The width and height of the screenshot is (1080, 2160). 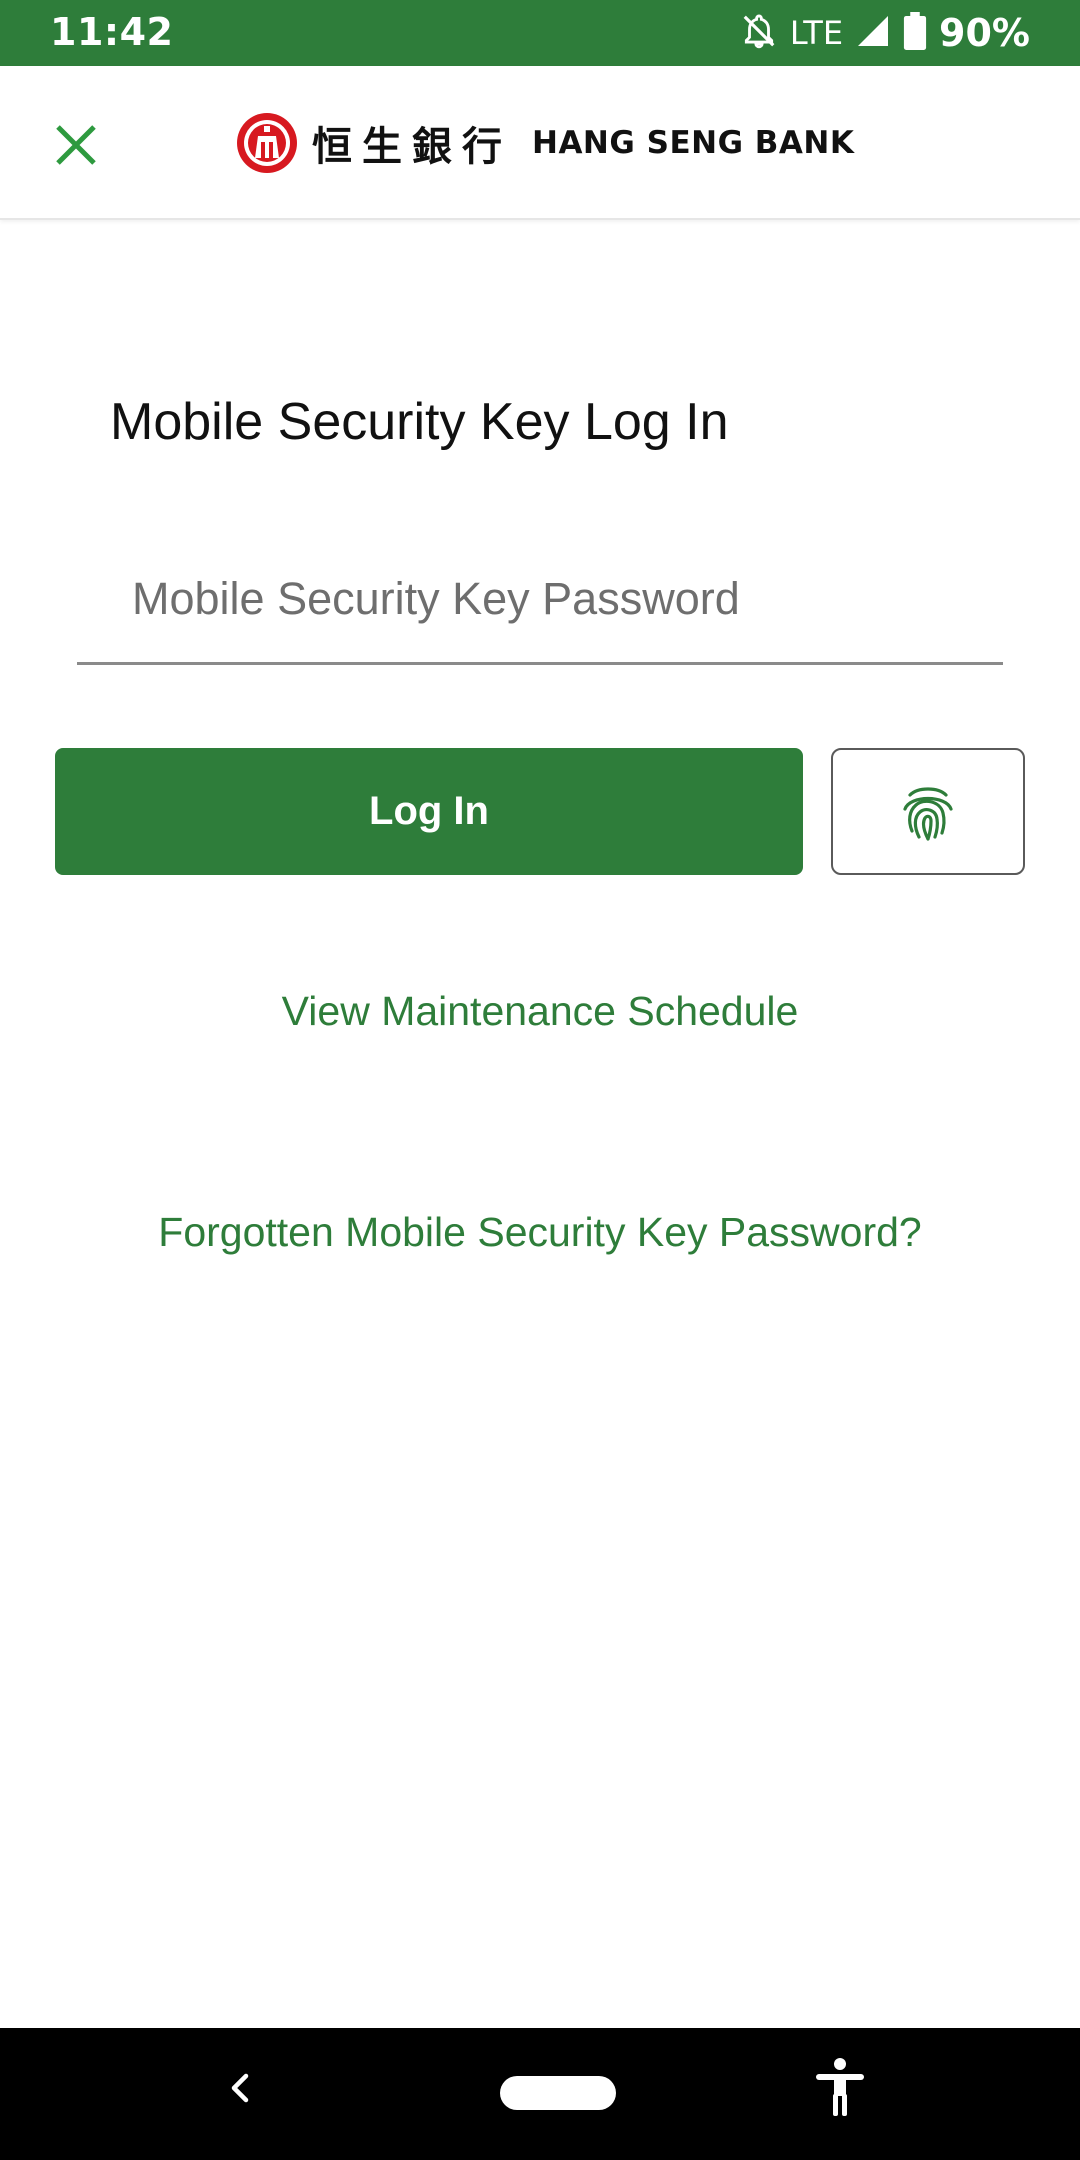 I want to click on back-button, so click(x=240, y=2088).